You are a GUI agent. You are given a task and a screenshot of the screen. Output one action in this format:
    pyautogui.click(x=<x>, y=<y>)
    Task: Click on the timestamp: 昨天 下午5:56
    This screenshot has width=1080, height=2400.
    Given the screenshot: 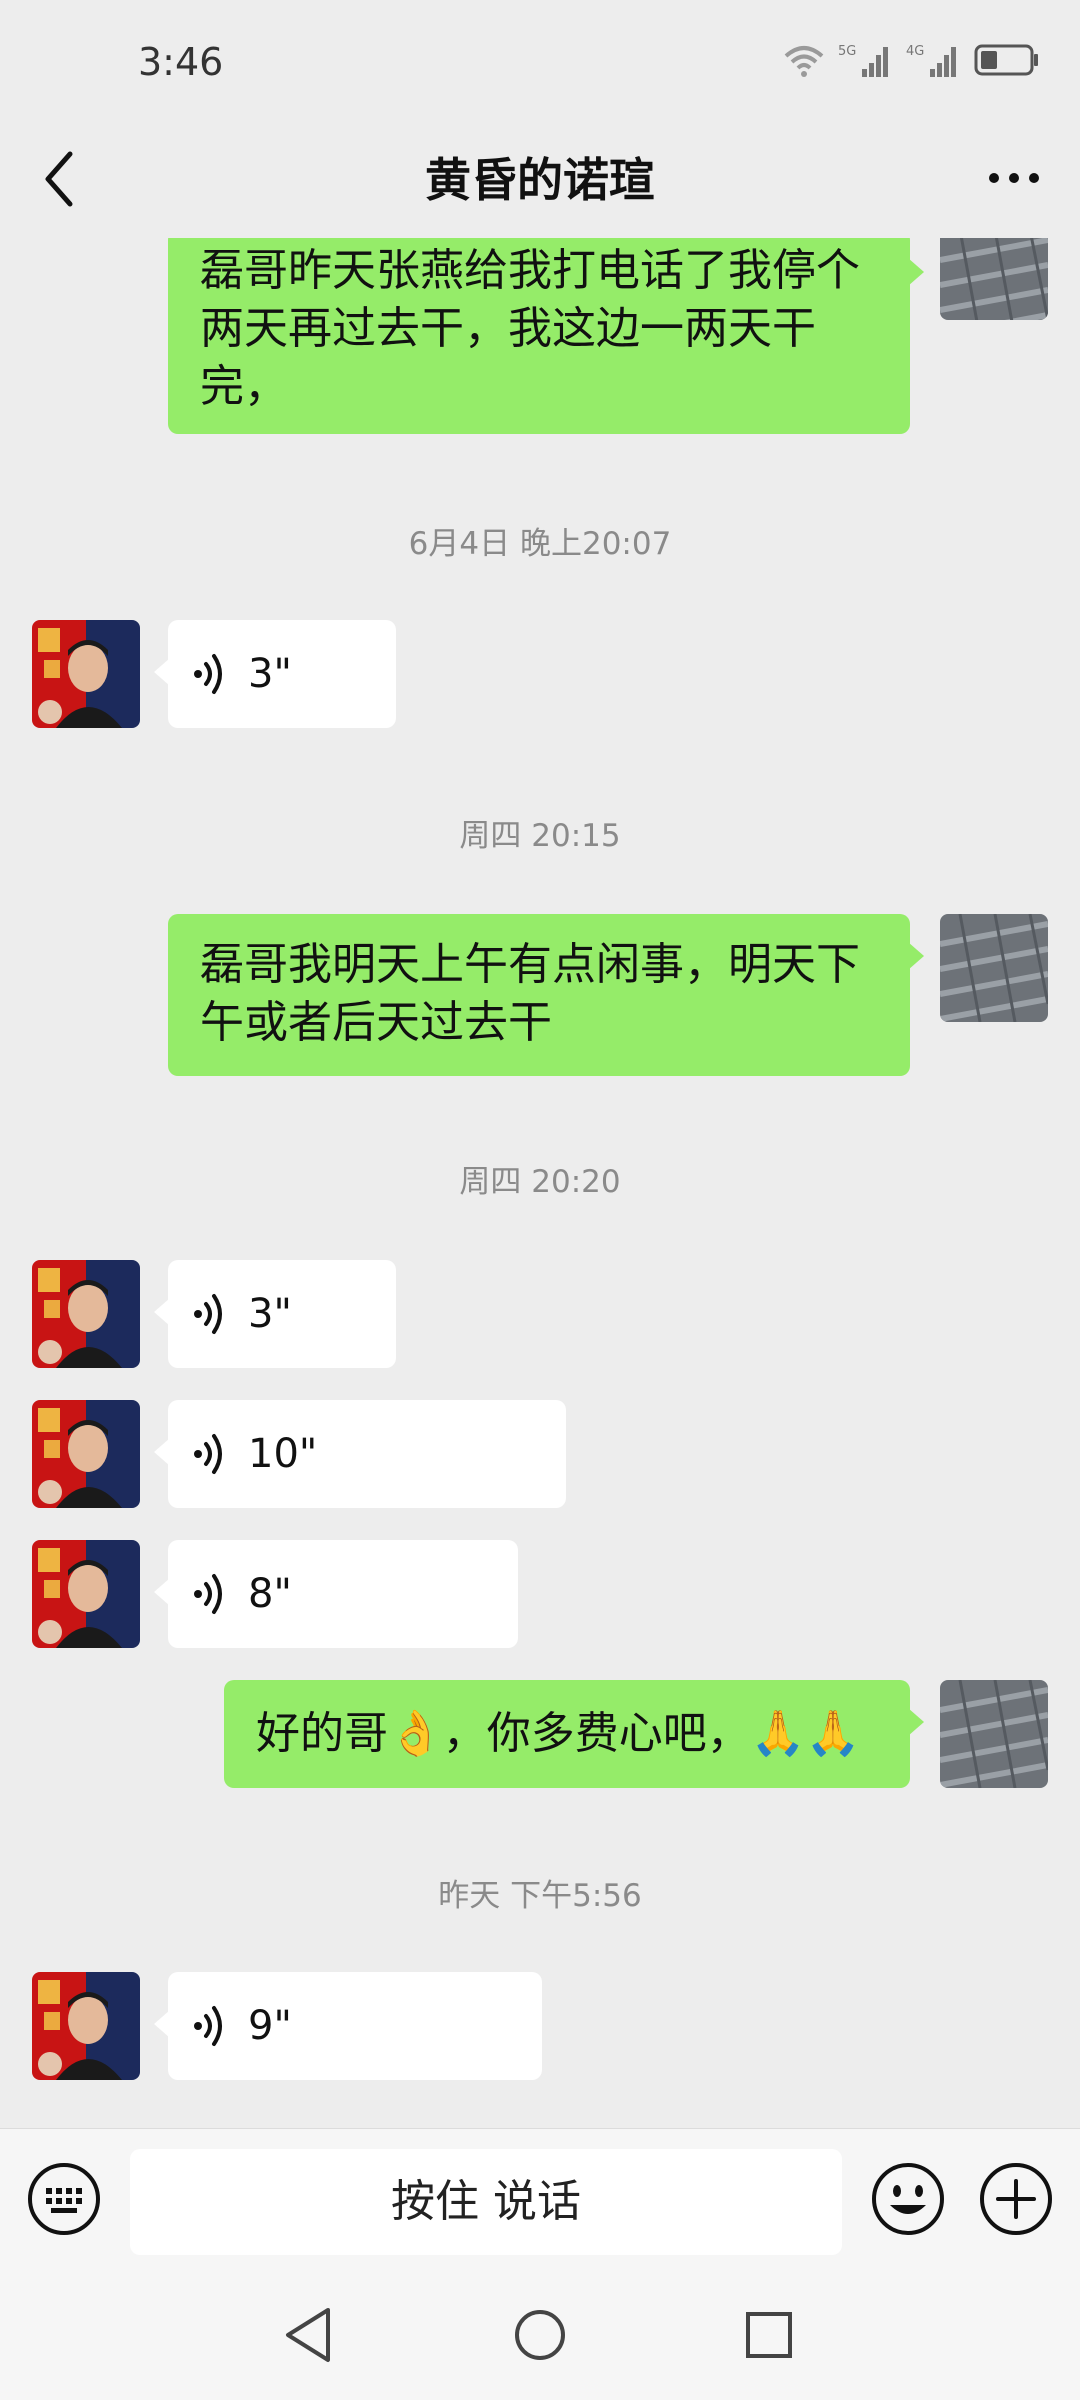 What is the action you would take?
    pyautogui.click(x=540, y=1896)
    